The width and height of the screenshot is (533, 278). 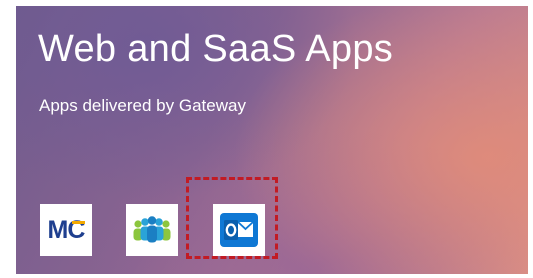 I want to click on tile-title: Web and SaaS Apps, so click(x=216, y=49).